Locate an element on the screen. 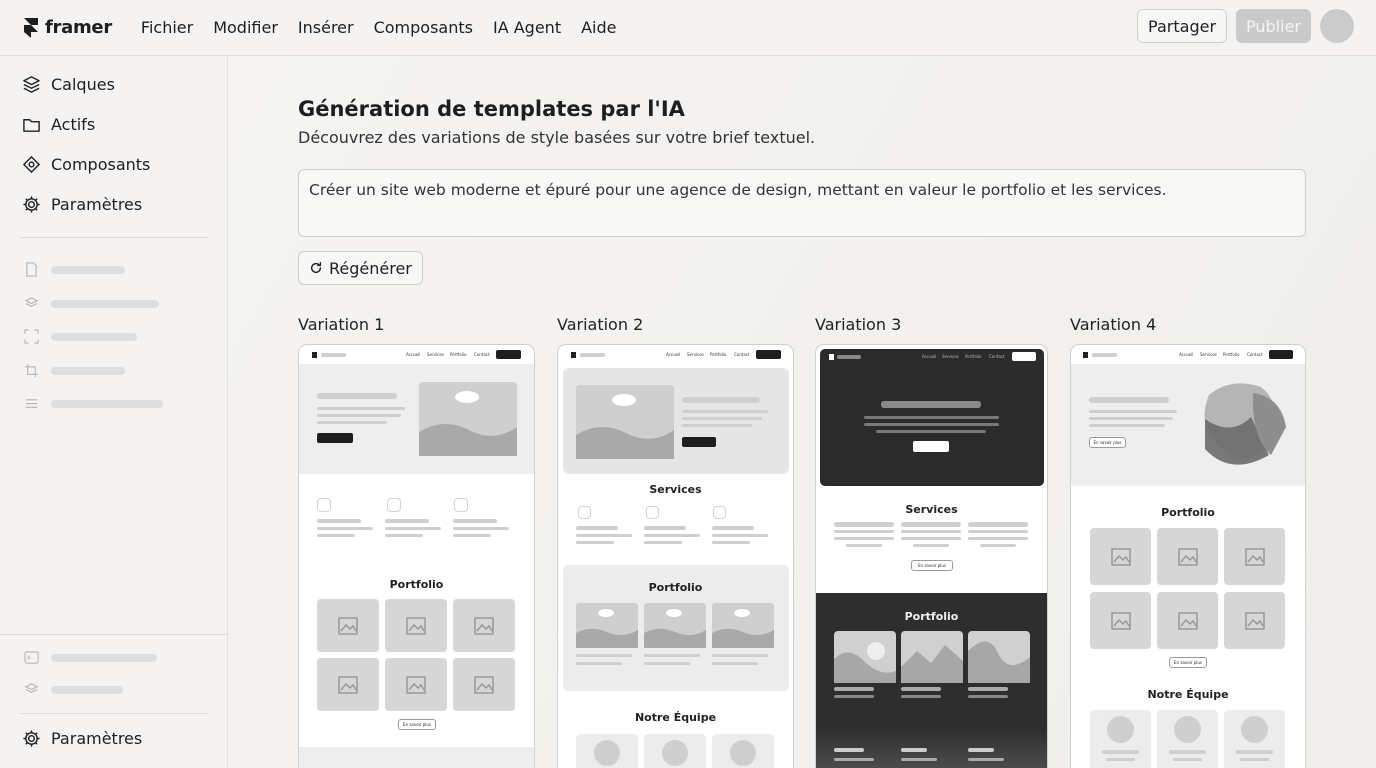  team-card is located at coordinates (1254, 739).